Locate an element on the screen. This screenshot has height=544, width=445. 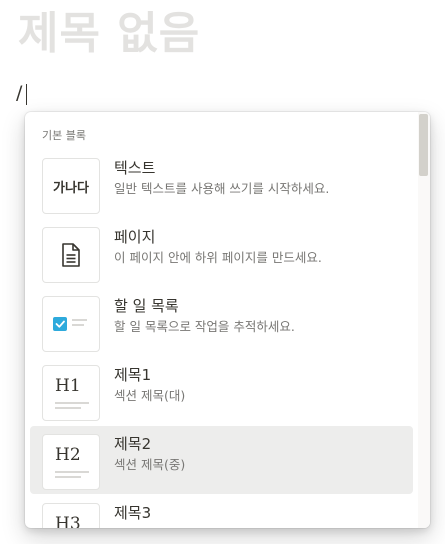
menu-item-heading2: H2 제목2 섹션 제목(중) is located at coordinates (221, 460).